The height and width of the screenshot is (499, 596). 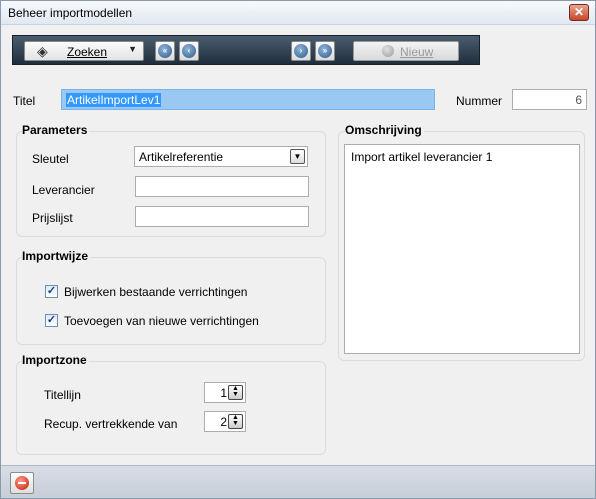 What do you see at coordinates (384, 130) in the screenshot?
I see `omschrijving-title: Omschrijving` at bounding box center [384, 130].